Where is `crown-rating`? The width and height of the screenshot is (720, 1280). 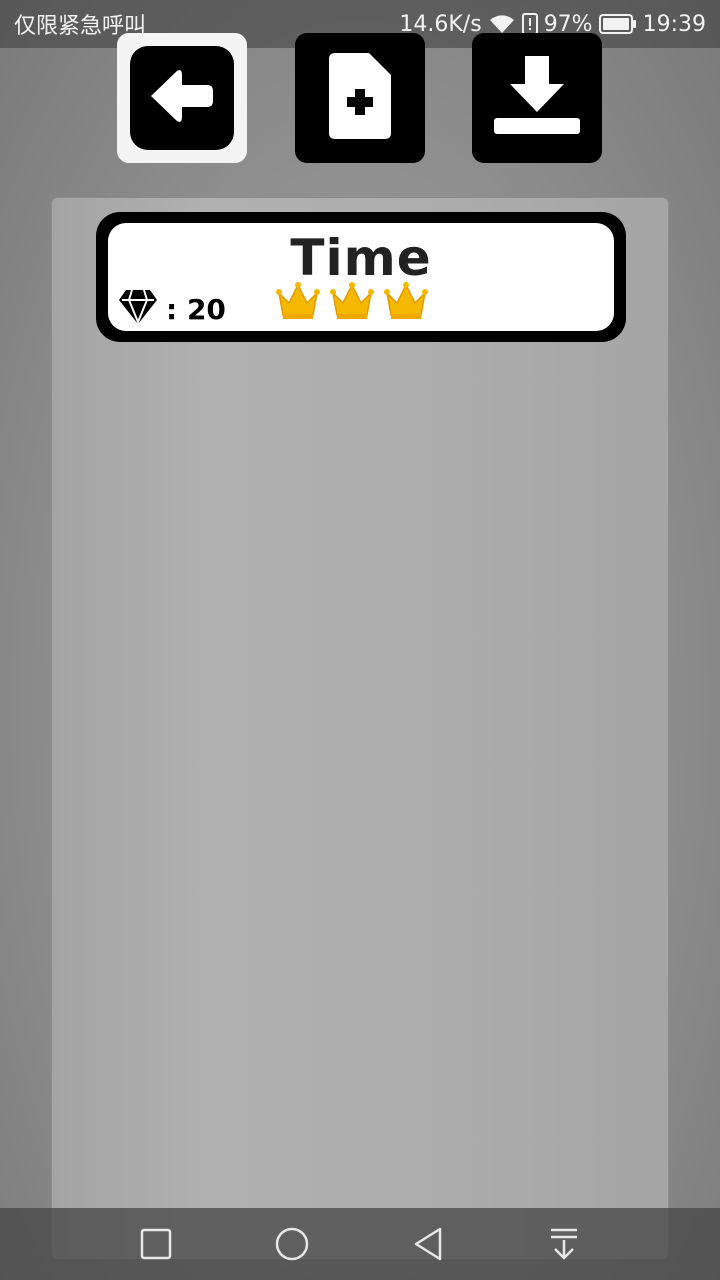
crown-rating is located at coordinates (352, 303).